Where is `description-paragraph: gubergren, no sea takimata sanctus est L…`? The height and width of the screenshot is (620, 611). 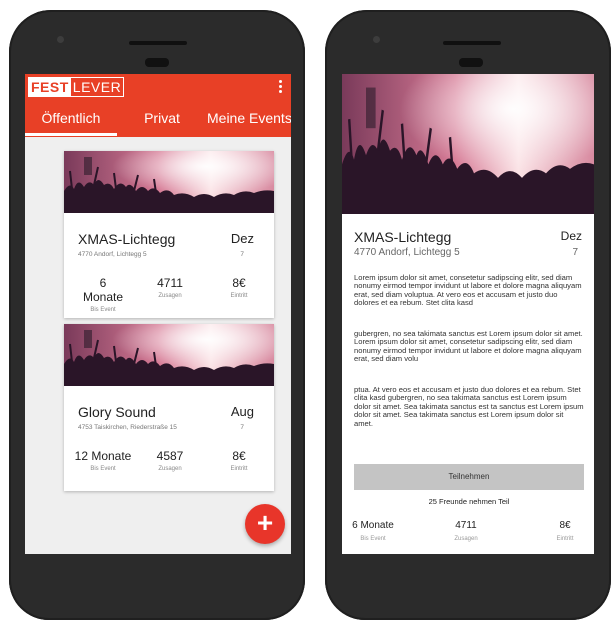
description-paragraph: gubergren, no sea takimata sanctus est L… is located at coordinates (468, 346).